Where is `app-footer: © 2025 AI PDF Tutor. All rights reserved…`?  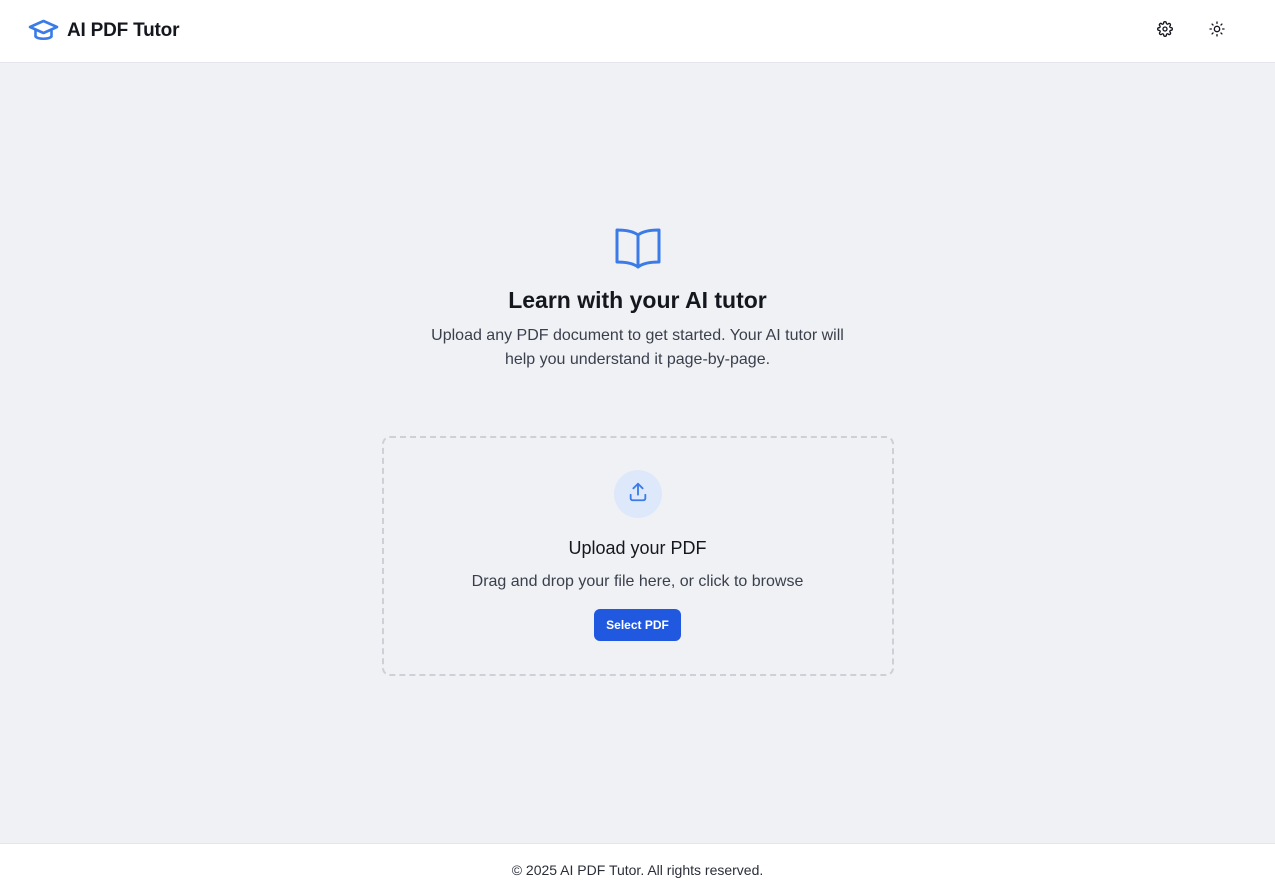 app-footer: © 2025 AI PDF Tutor. All rights reserved… is located at coordinates (637, 867).